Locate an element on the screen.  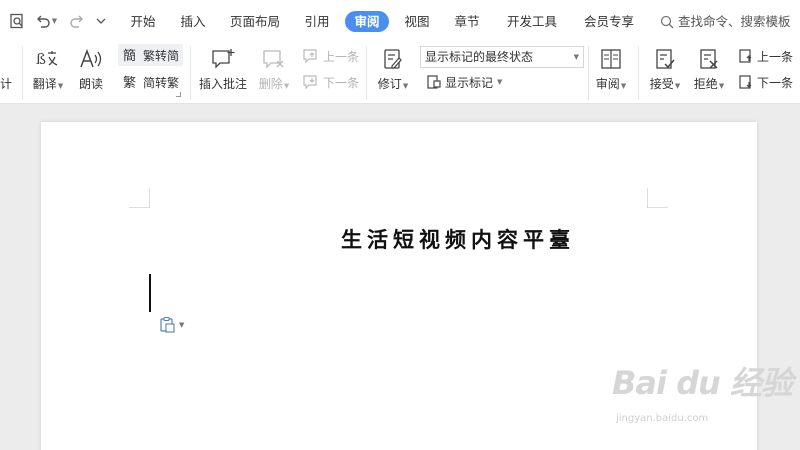
watermark-logo: Bai du 经验 is located at coordinates (702, 383).